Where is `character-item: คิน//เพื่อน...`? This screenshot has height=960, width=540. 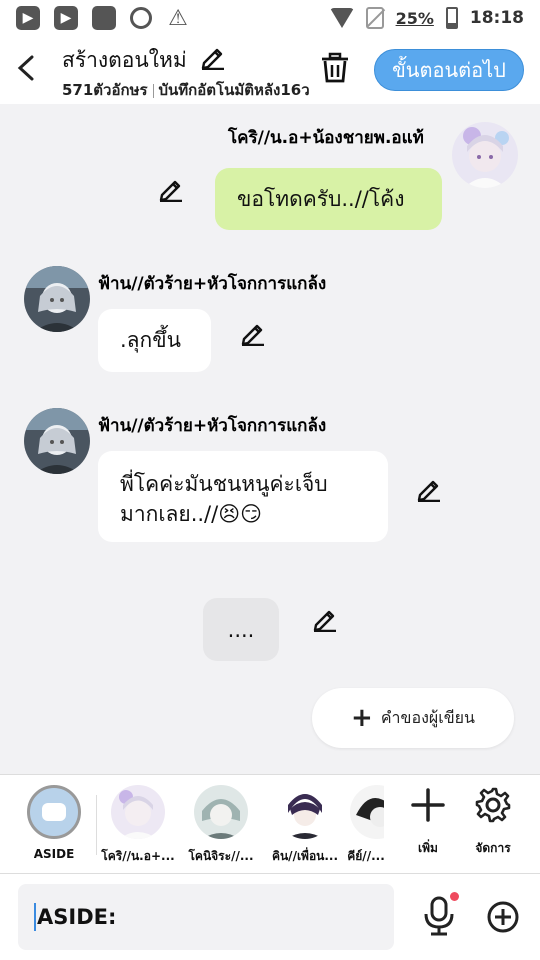
character-item: คิน//เพื่อน... is located at coordinates (305, 825).